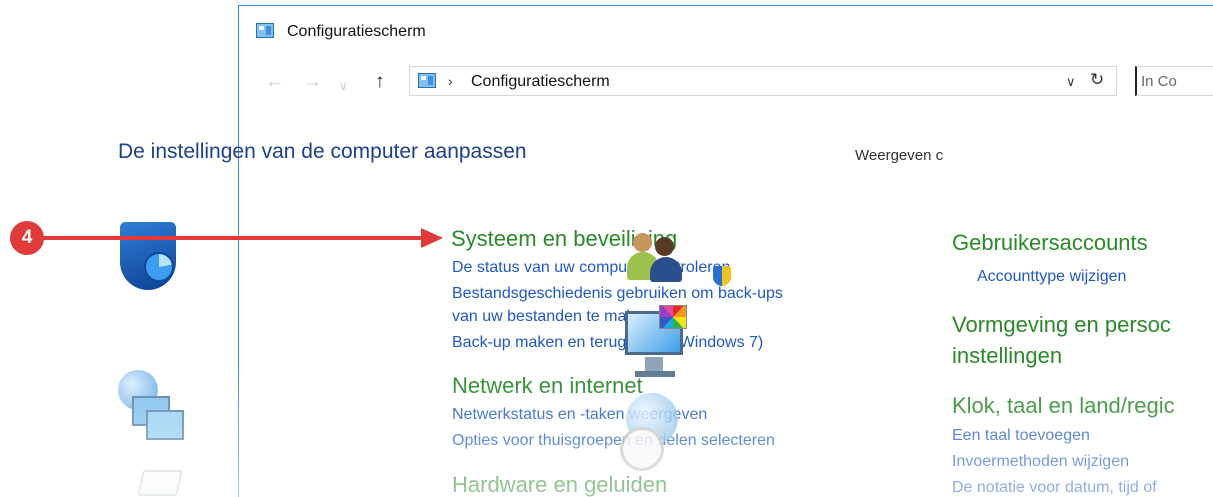 Image resolution: width=1213 pixels, height=497 pixels. Describe the element at coordinates (1021, 436) in the screenshot. I see `link-add-language: Een taal toevoegen` at that location.